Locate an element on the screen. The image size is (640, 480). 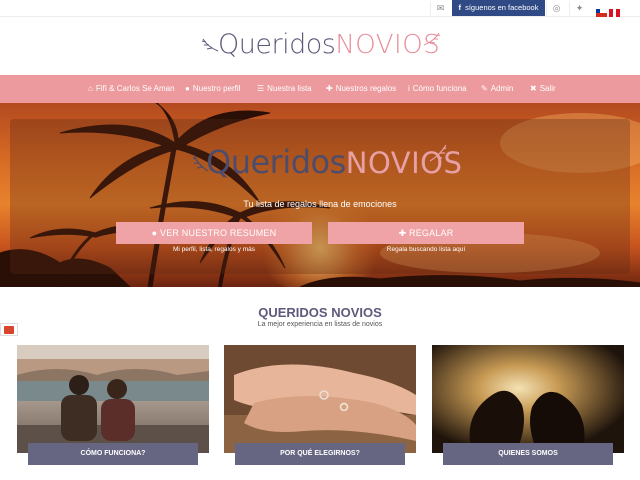
nav-item-how-it-works: i Cómo funciona is located at coordinates (437, 89).